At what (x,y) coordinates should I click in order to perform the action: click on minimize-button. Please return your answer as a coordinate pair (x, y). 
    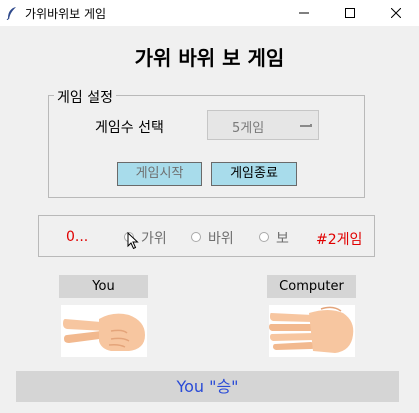
    Looking at the image, I should click on (304, 13).